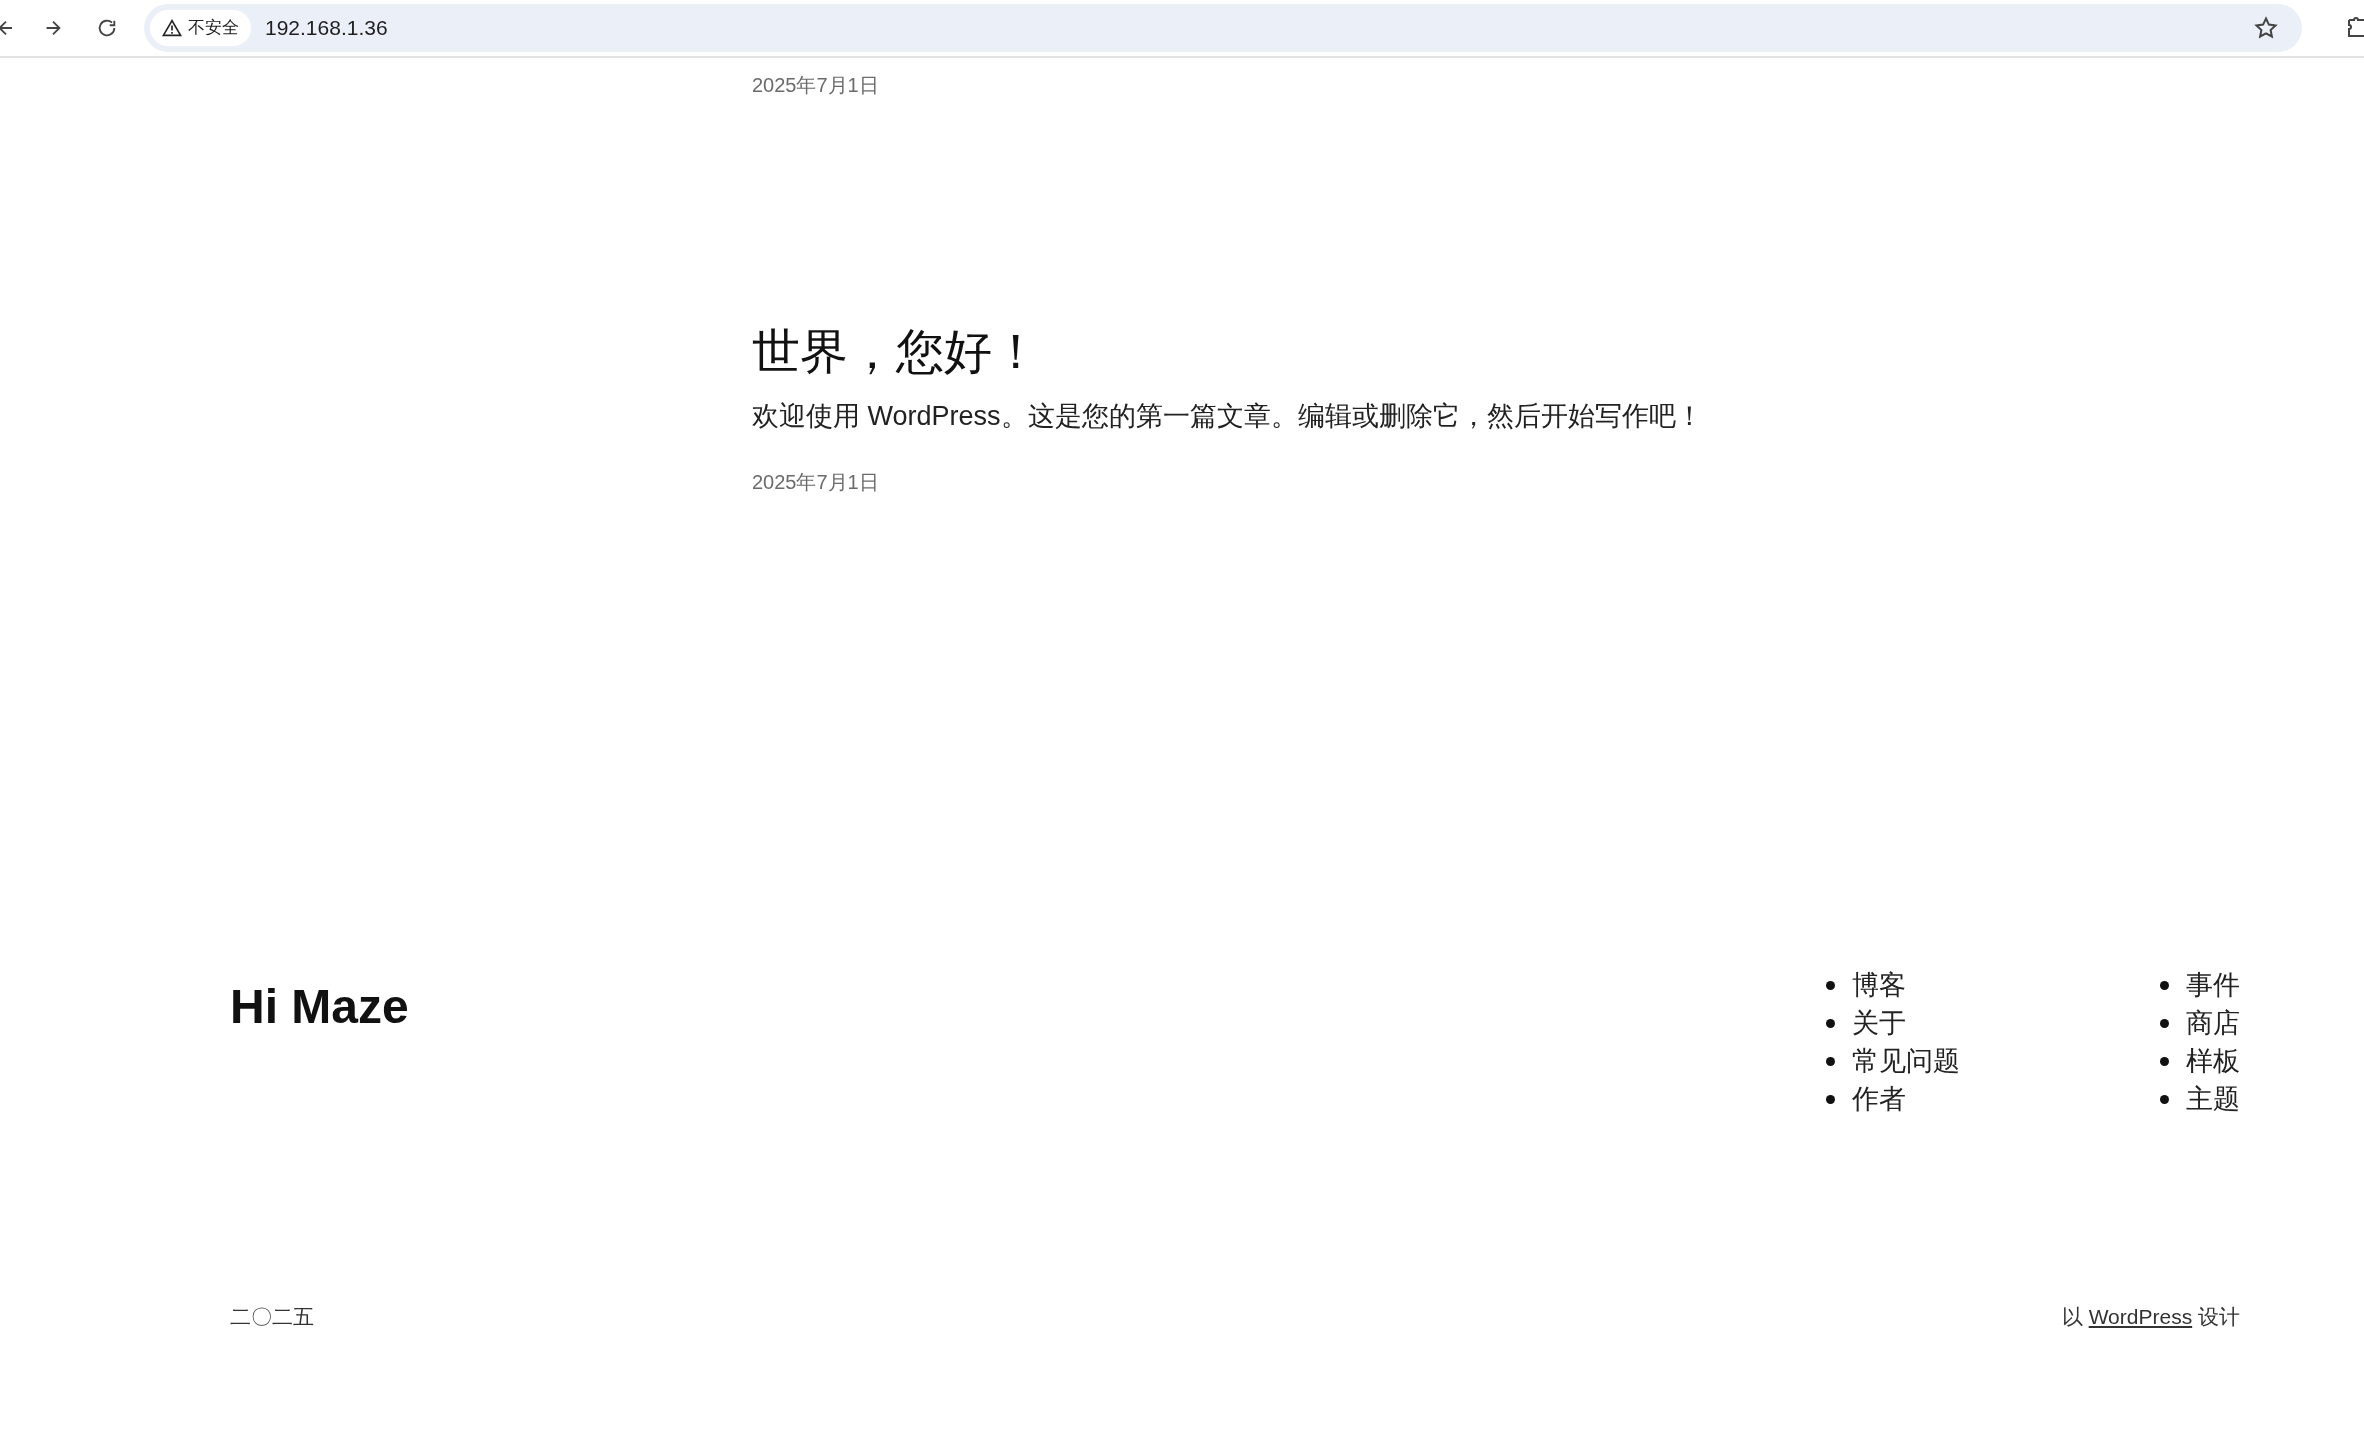 The width and height of the screenshot is (2364, 1442). I want to click on security-label: 不安全, so click(213, 28).